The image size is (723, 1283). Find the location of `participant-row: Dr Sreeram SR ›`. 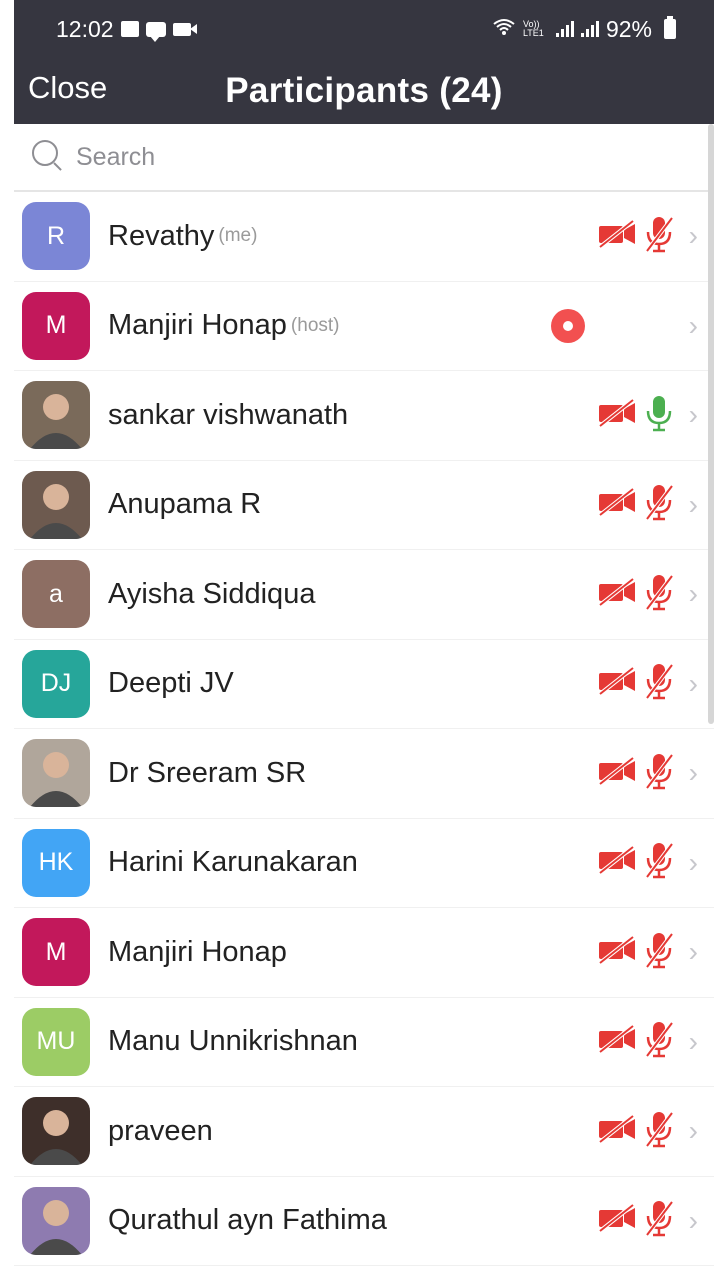

participant-row: Dr Sreeram SR › is located at coordinates (364, 774).